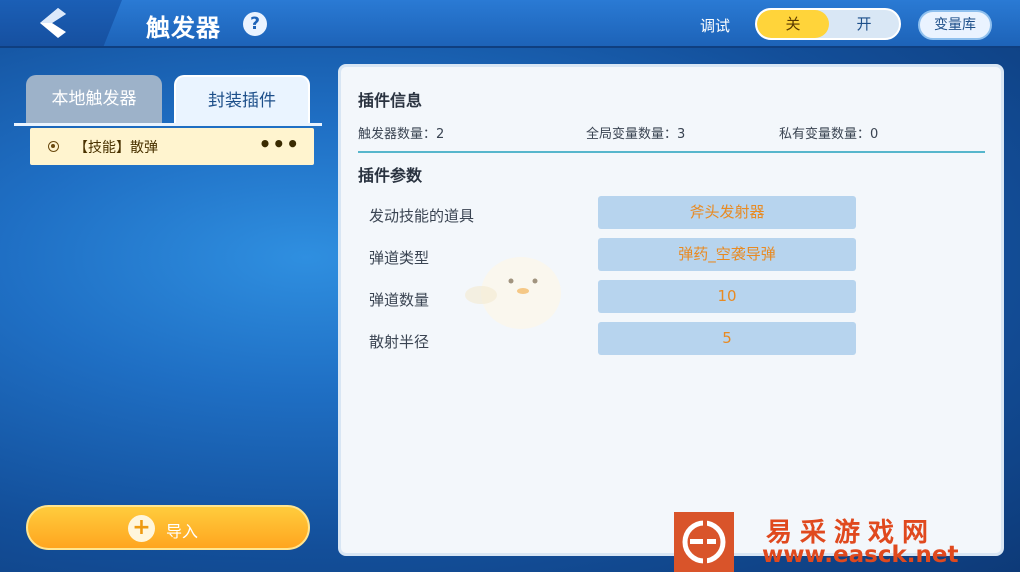  What do you see at coordinates (727, 296) in the screenshot?
I see `param-value-projectile-count: 10` at bounding box center [727, 296].